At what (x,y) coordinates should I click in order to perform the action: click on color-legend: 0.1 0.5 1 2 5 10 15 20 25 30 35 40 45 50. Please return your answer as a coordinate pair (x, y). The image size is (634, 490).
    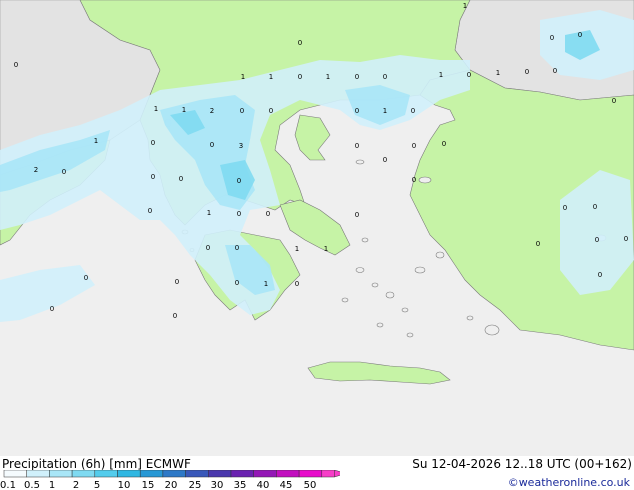
    Looking at the image, I should click on (170, 480).